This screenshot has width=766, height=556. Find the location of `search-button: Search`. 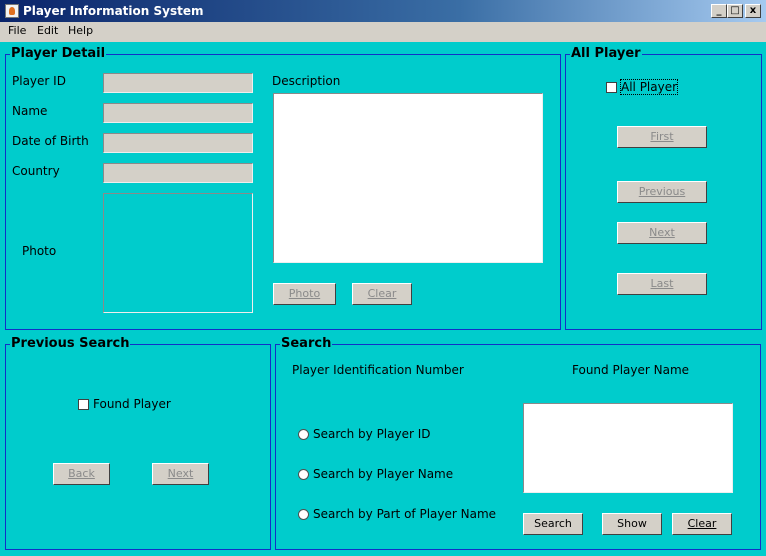

search-button: Search is located at coordinates (553, 524).